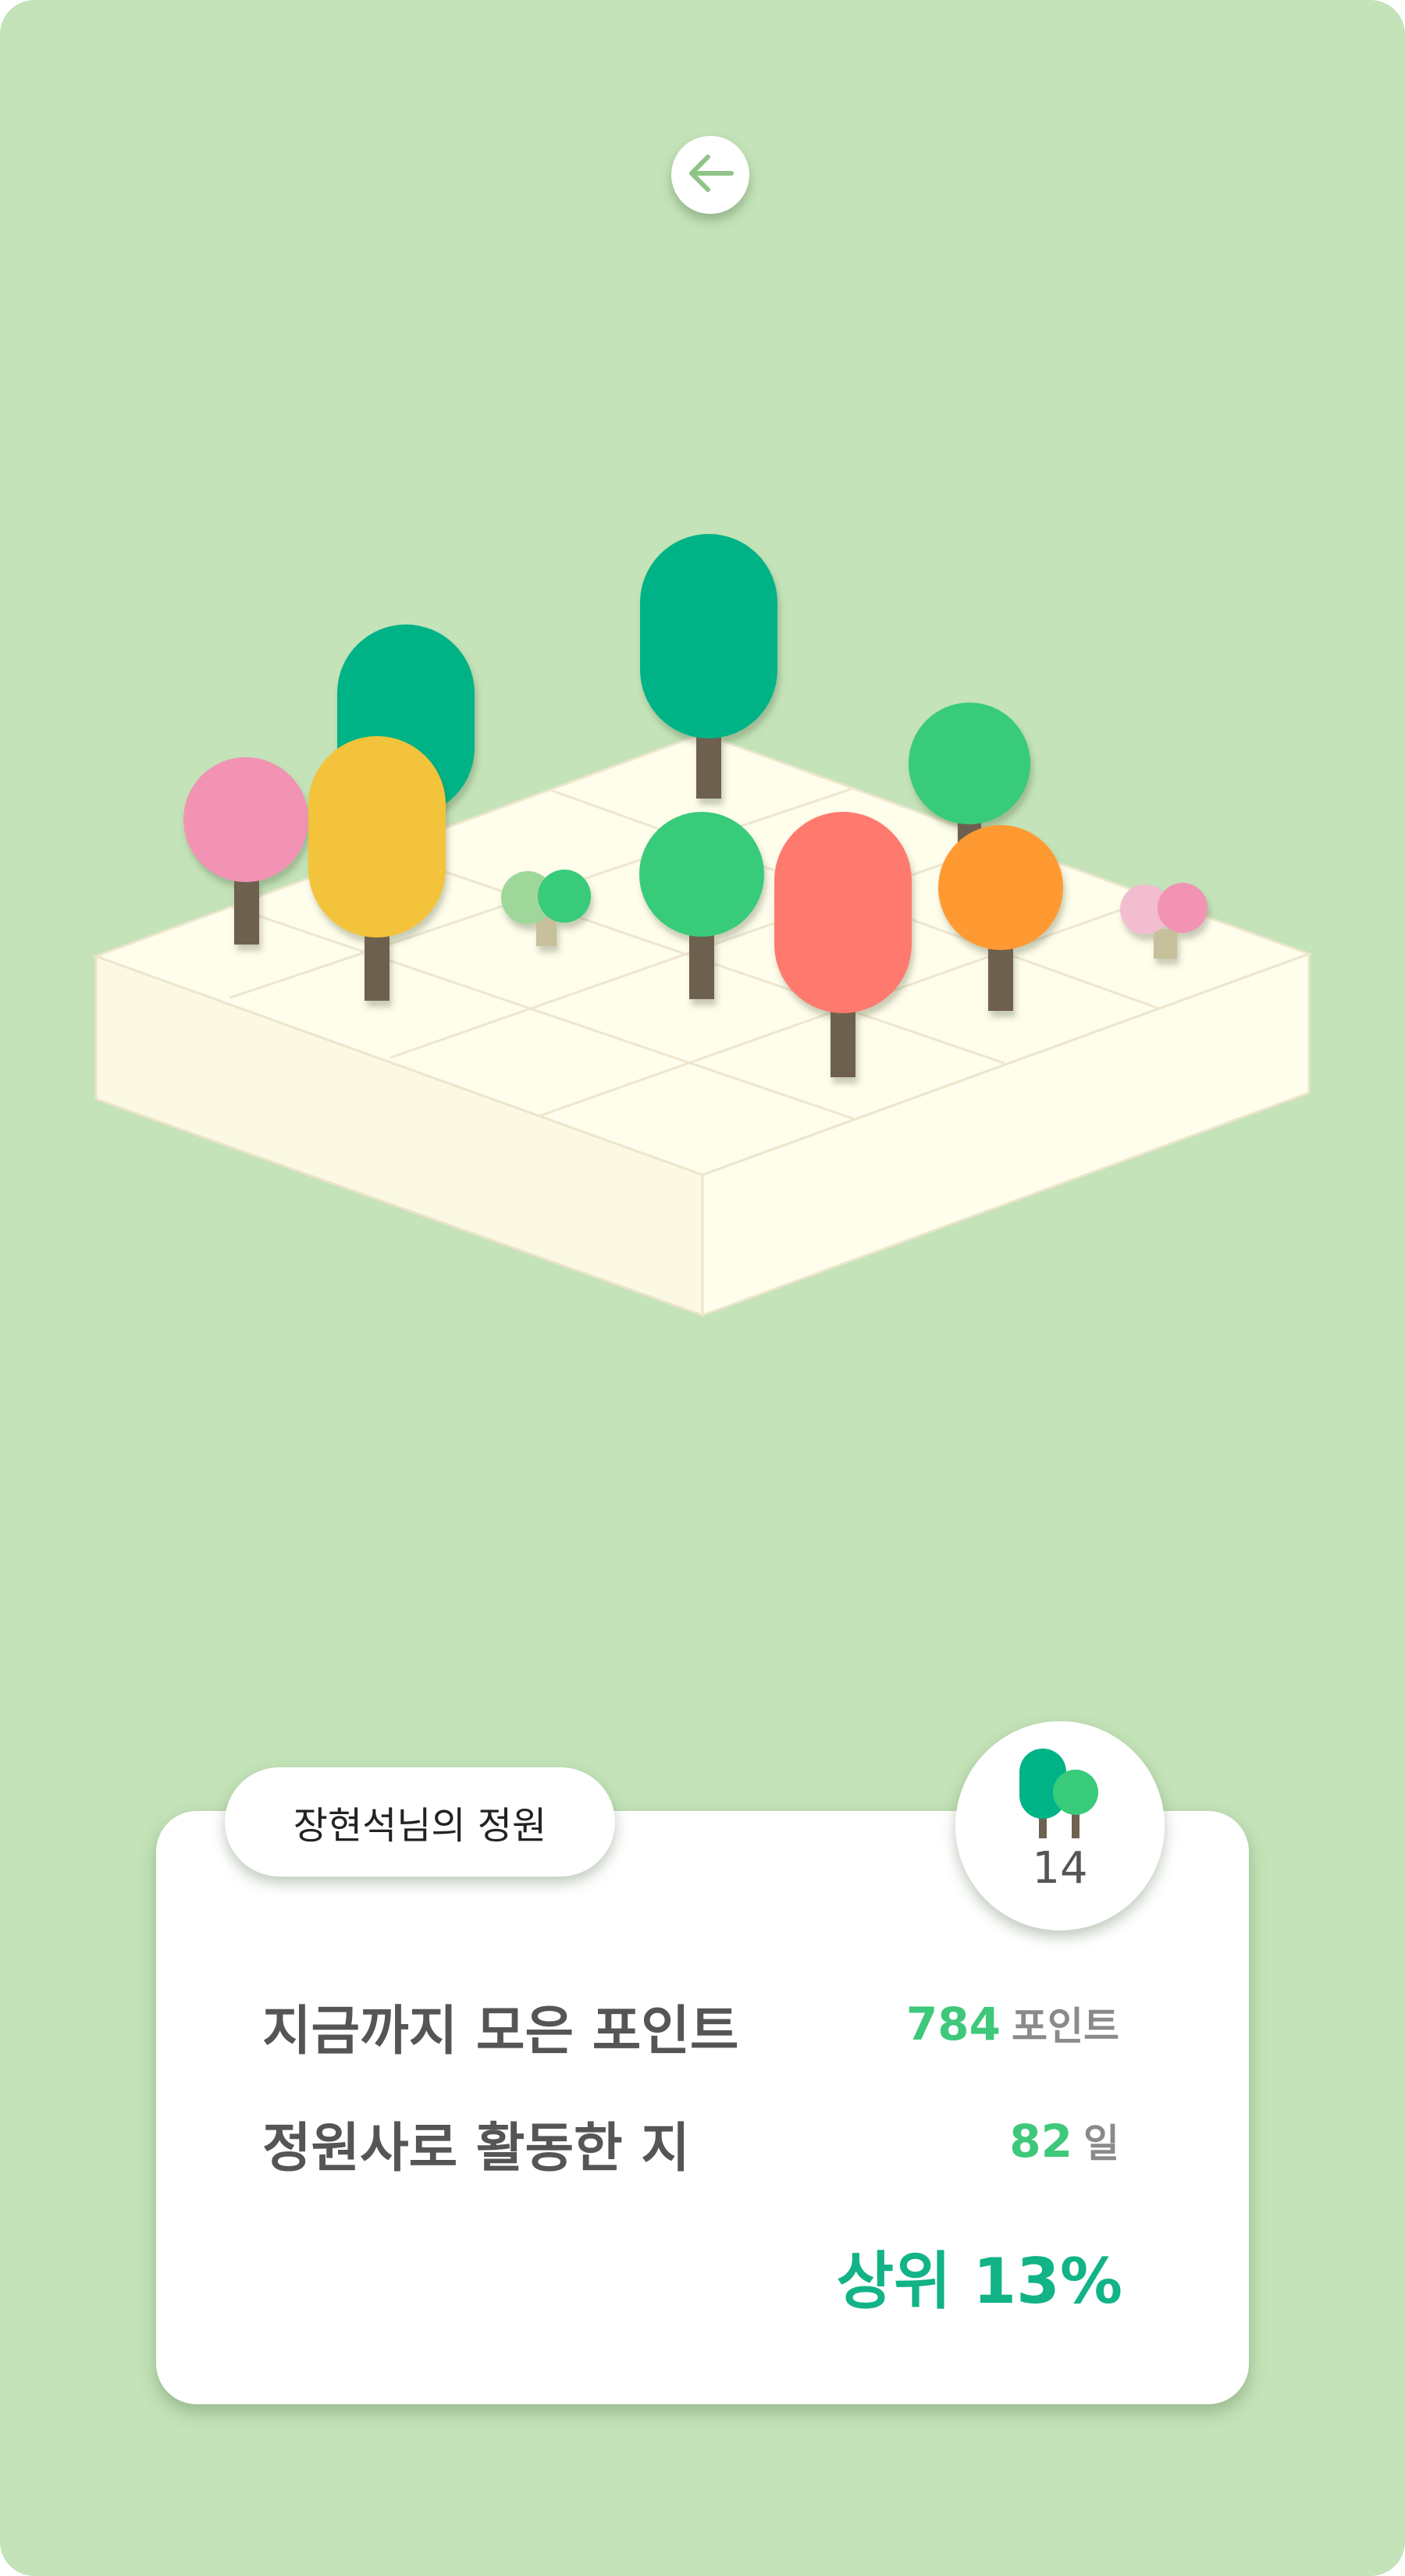 The image size is (1405, 2576). I want to click on days-value-group: 82 일, so click(1064, 2140).